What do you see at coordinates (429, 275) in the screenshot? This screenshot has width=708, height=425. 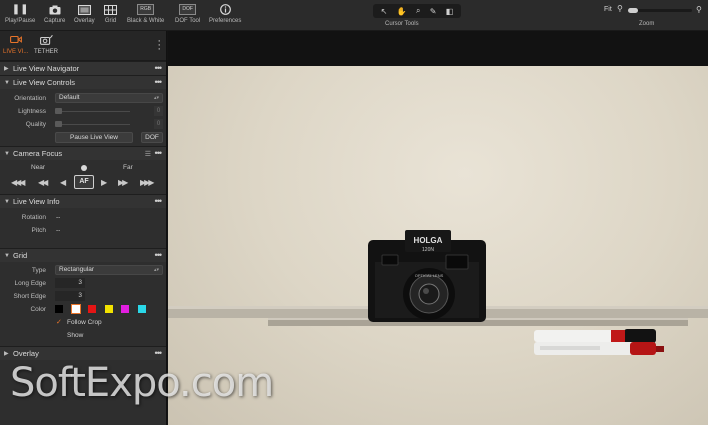 I see `lens-text: OPTICAL LENS` at bounding box center [429, 275].